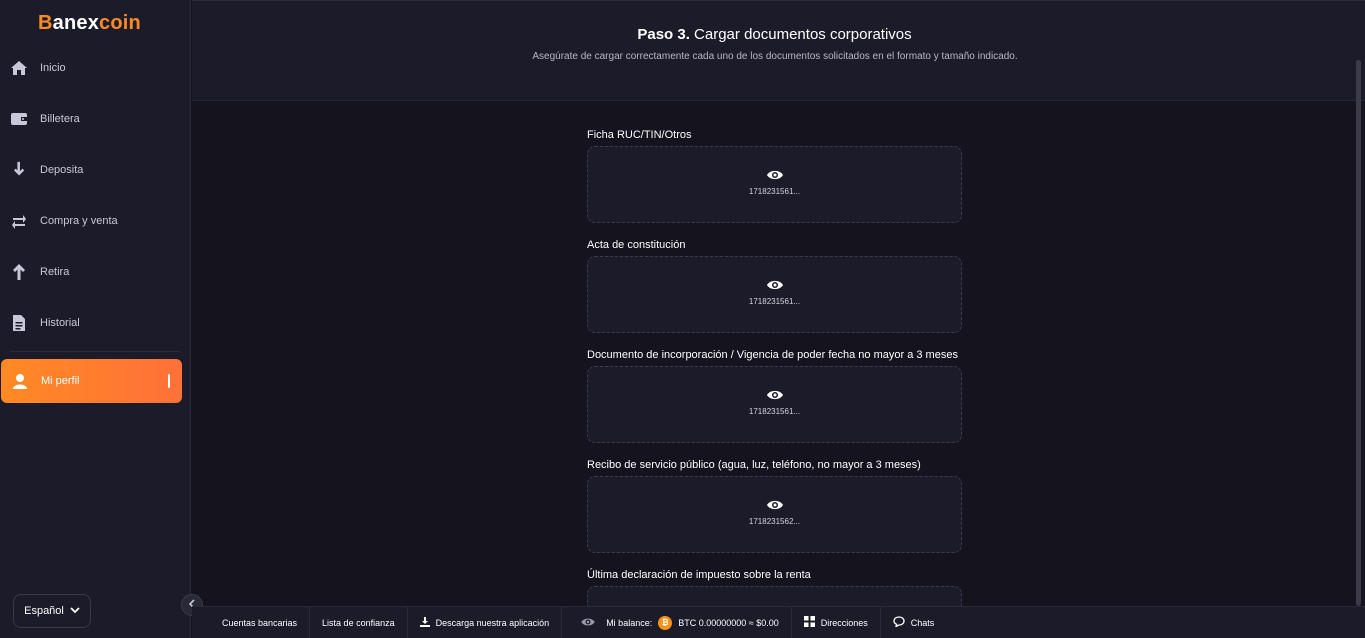  Describe the element at coordinates (844, 622) in the screenshot. I see `addresses-label: Direcciones` at that location.